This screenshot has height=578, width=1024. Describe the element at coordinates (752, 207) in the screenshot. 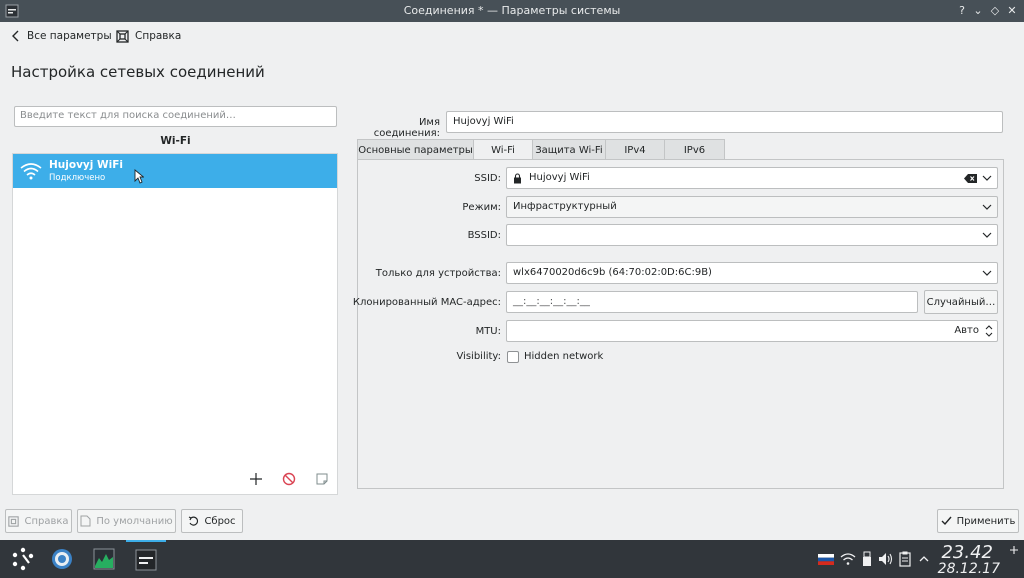

I see `mode-select: Инфраструктурный` at that location.